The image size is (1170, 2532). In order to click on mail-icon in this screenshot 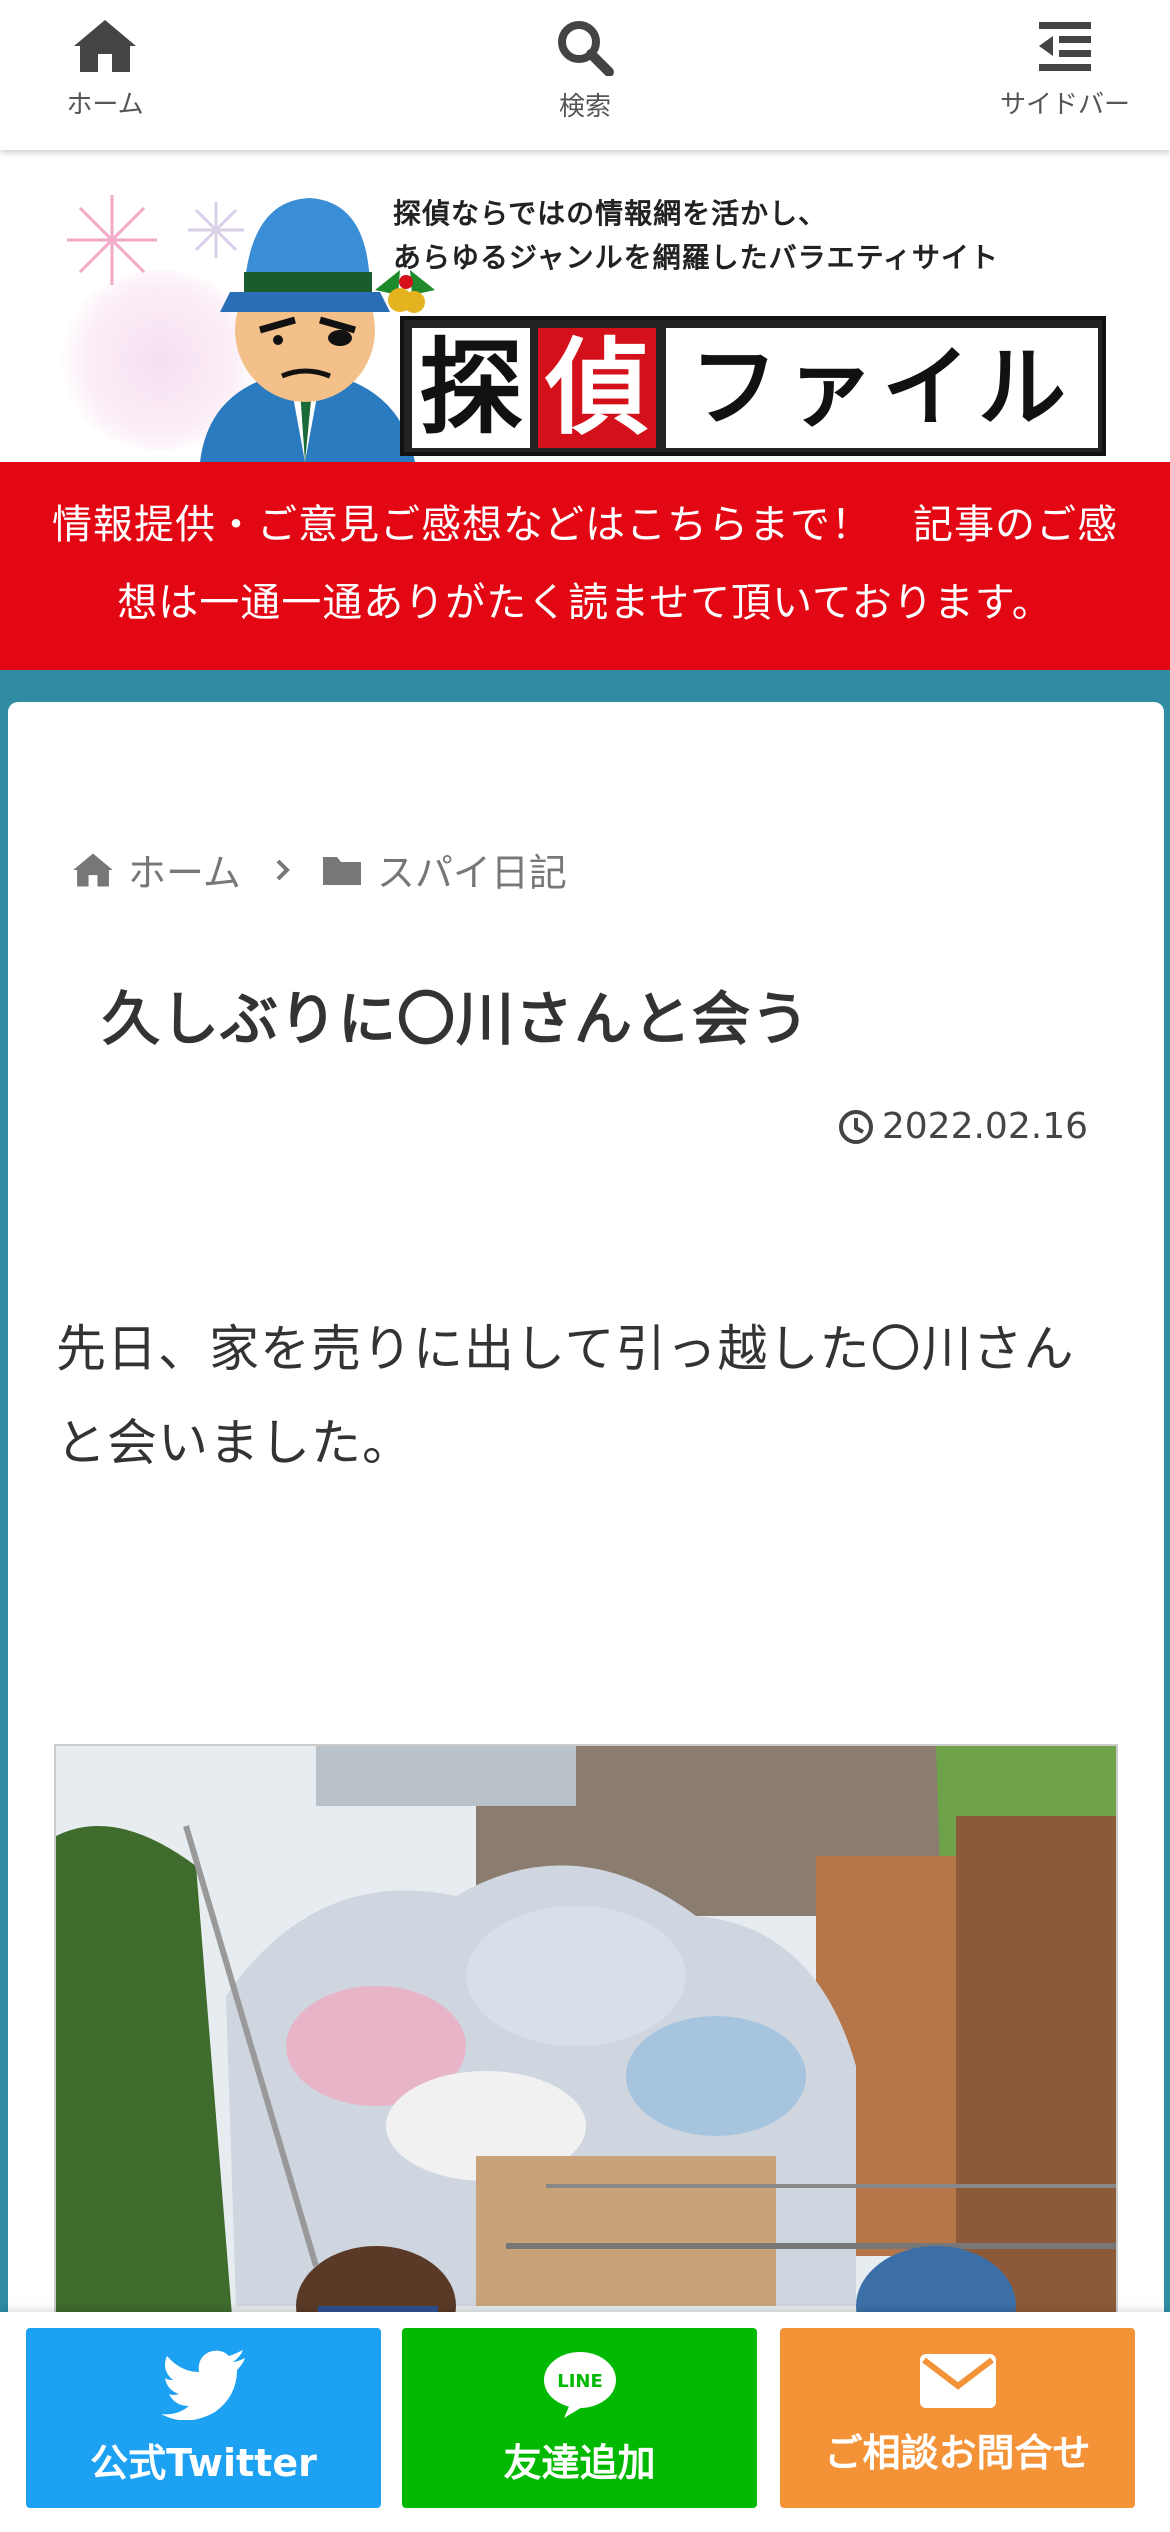, I will do `click(957, 2381)`.